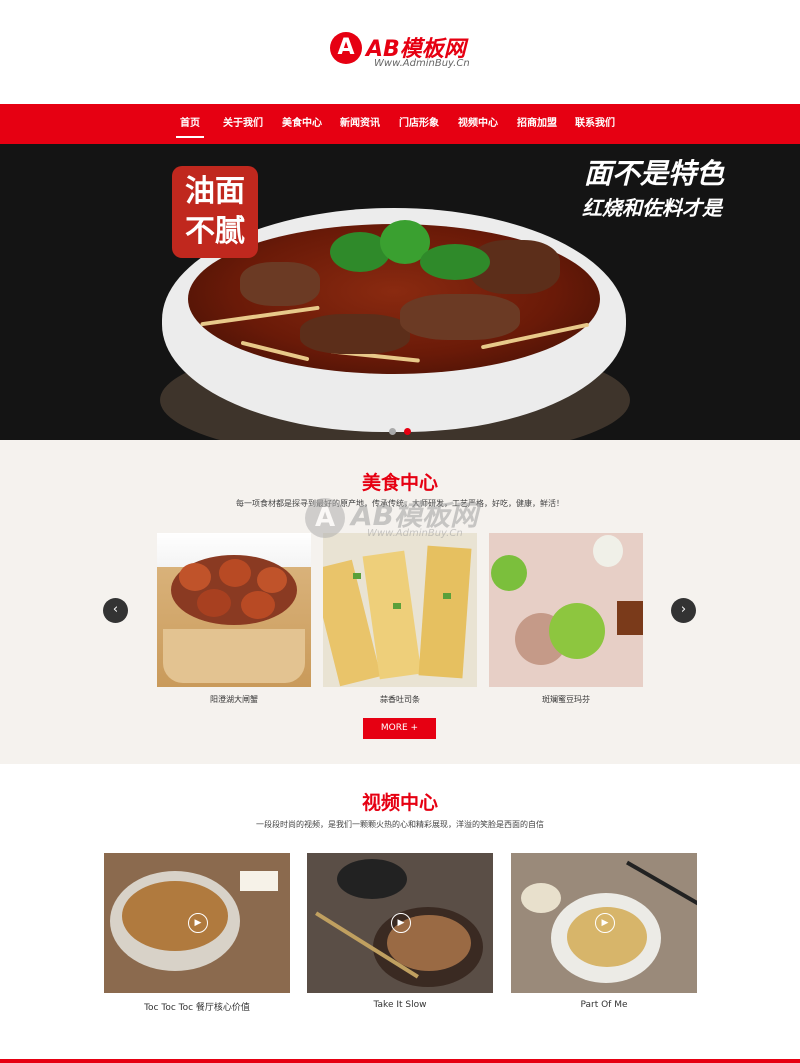  Describe the element at coordinates (400, 1005) in the screenshot. I see `video-card-caption: Take It Slow` at that location.